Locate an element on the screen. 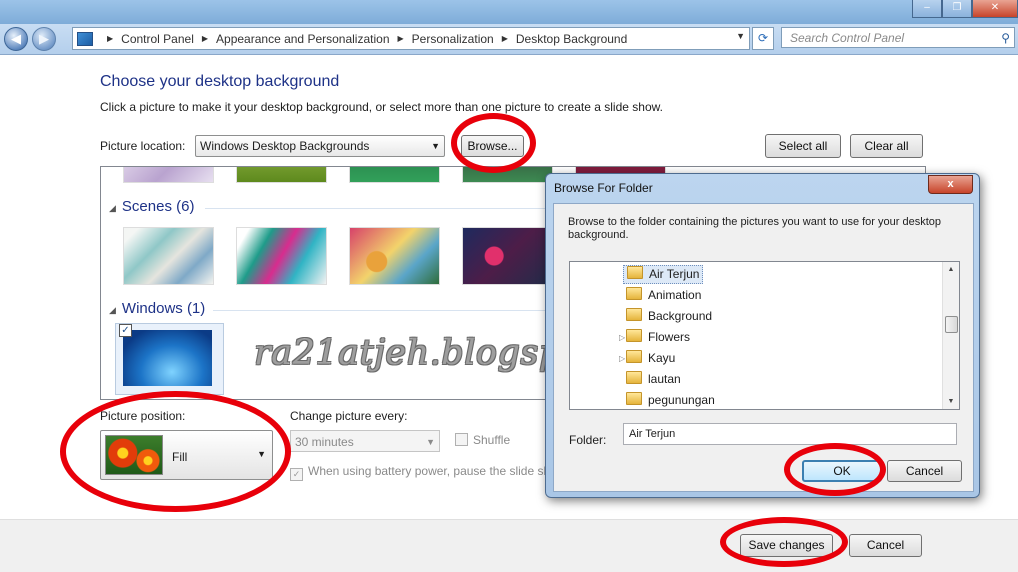 The height and width of the screenshot is (572, 1018). folder-item: pegunungan is located at coordinates (670, 400).